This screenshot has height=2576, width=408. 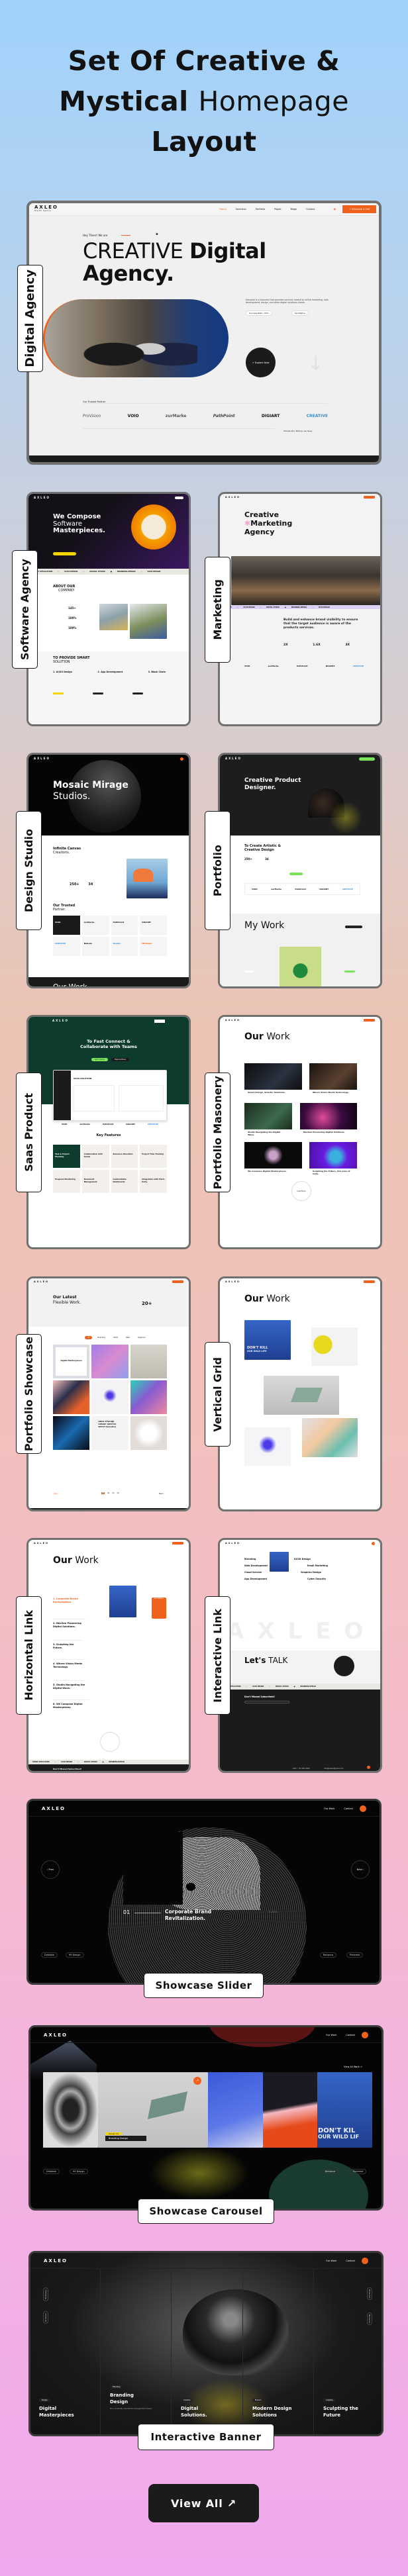 What do you see at coordinates (353, 2067) in the screenshot?
I see `view-all-work-link: View All Work ↗` at bounding box center [353, 2067].